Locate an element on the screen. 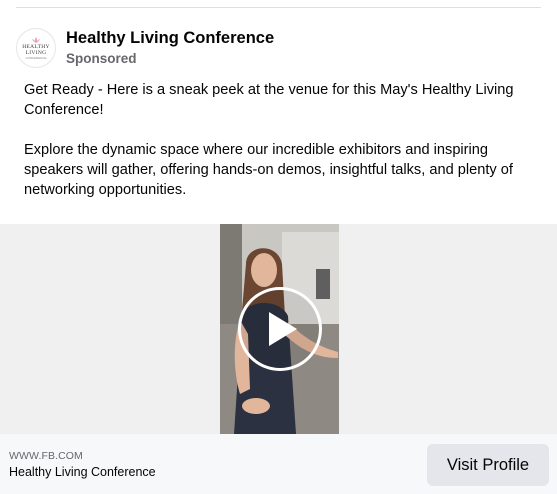  play-button is located at coordinates (280, 329).